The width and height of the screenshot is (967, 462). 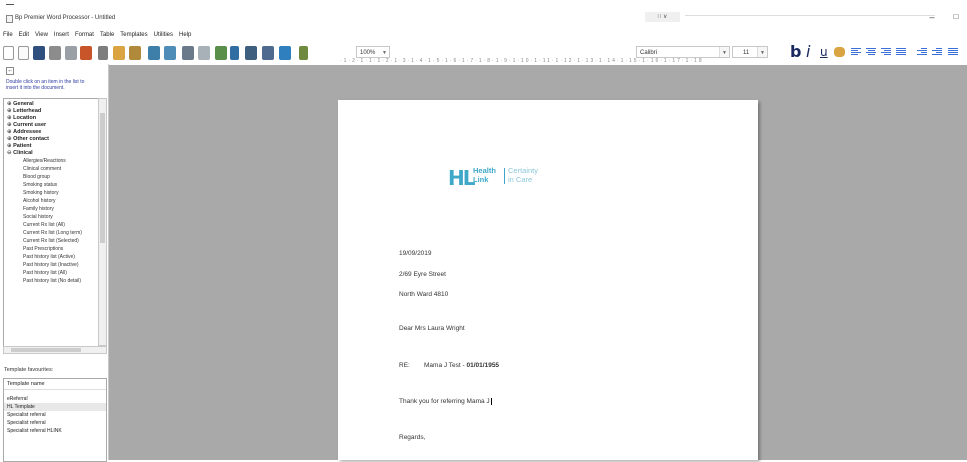 I want to click on tree-child: Current Rx list (Selected), so click(x=51, y=241).